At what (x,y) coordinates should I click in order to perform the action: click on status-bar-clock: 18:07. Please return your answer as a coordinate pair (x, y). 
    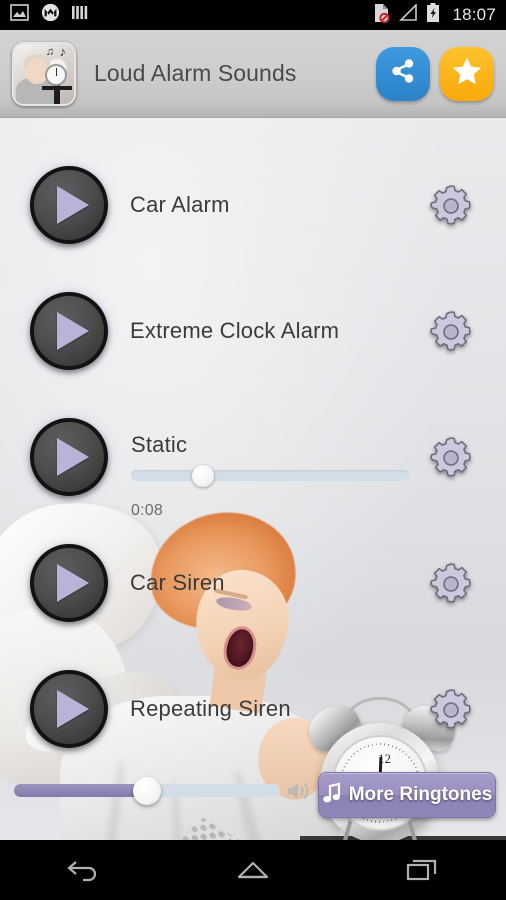
    Looking at the image, I should click on (474, 14).